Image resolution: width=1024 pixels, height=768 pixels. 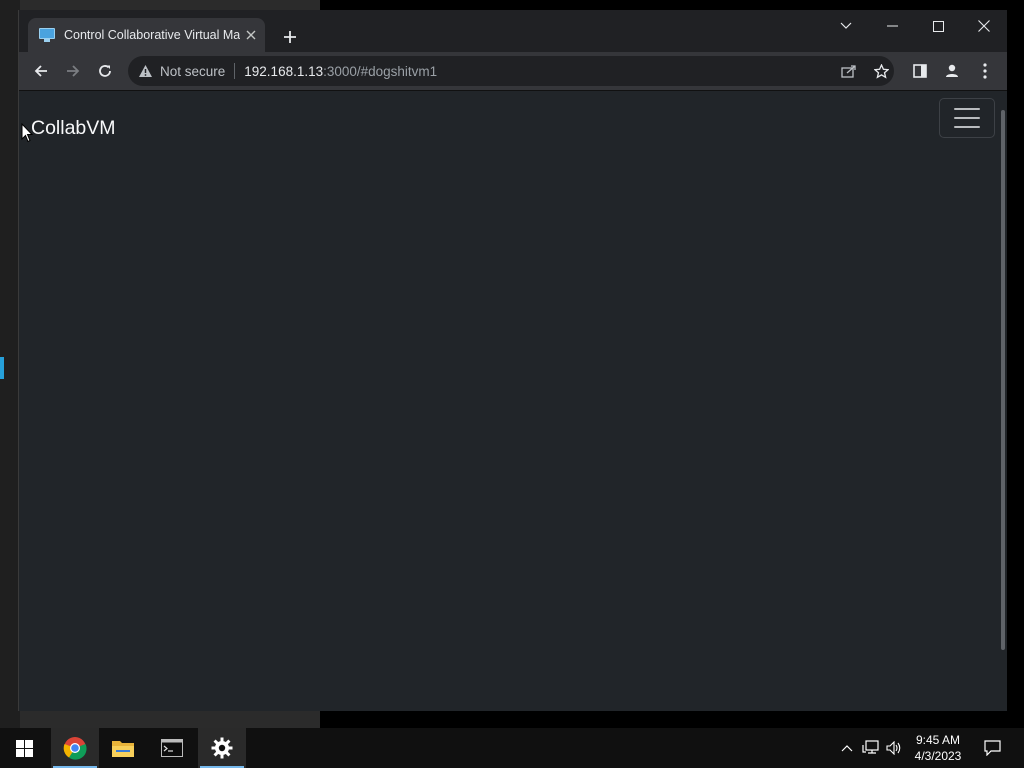 I want to click on menu-kebab-icon, so click(x=985, y=71).